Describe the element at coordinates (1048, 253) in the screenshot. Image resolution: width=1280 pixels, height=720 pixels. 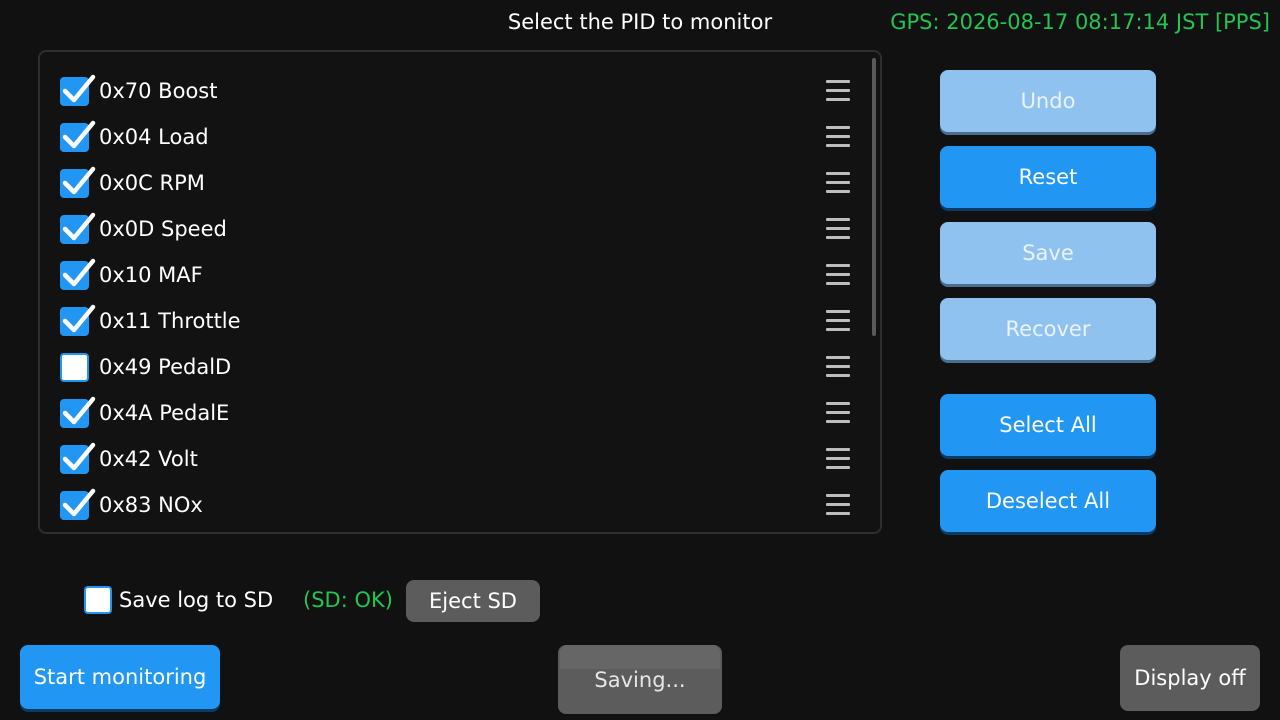
I see `save-button: Save` at that location.